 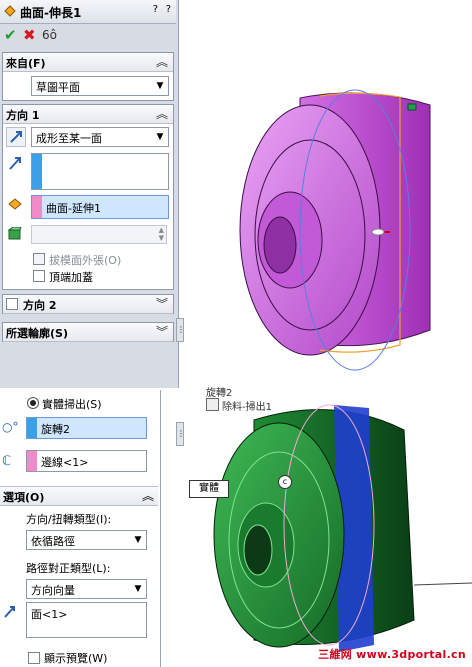 I want to click on selected-contours-group: 所選輪廓(S) ︾, so click(x=88, y=332).